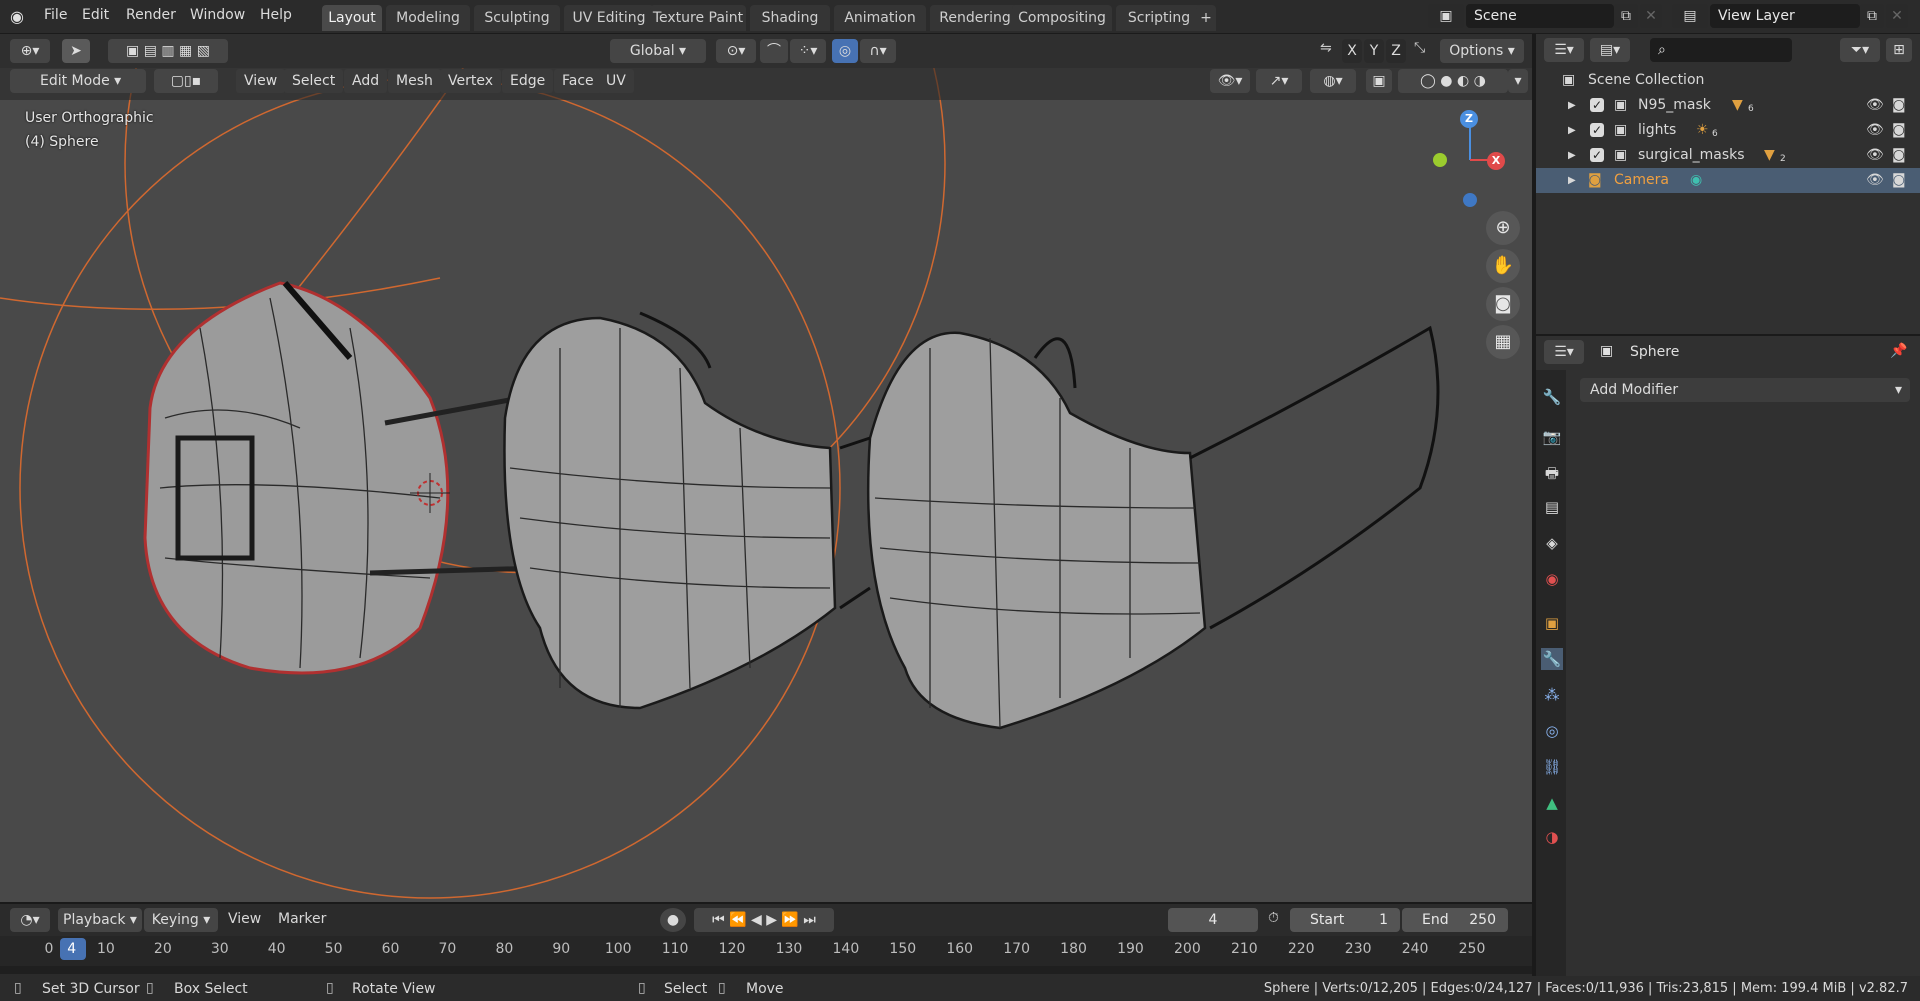 This screenshot has width=1920, height=1001. I want to click on add-workspace-button: +, so click(1206, 18).